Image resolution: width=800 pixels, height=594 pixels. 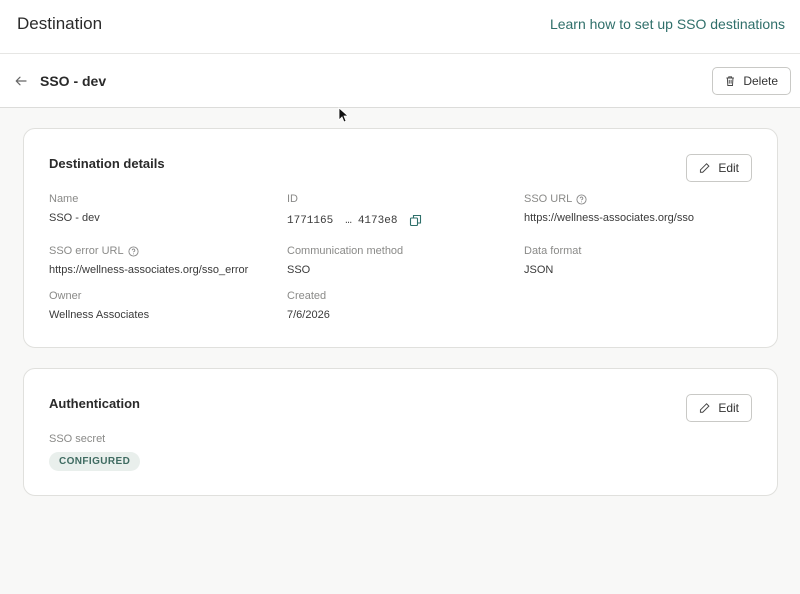 What do you see at coordinates (667, 24) in the screenshot?
I see `learn-sso-link: Learn how to set up SSO destinations` at bounding box center [667, 24].